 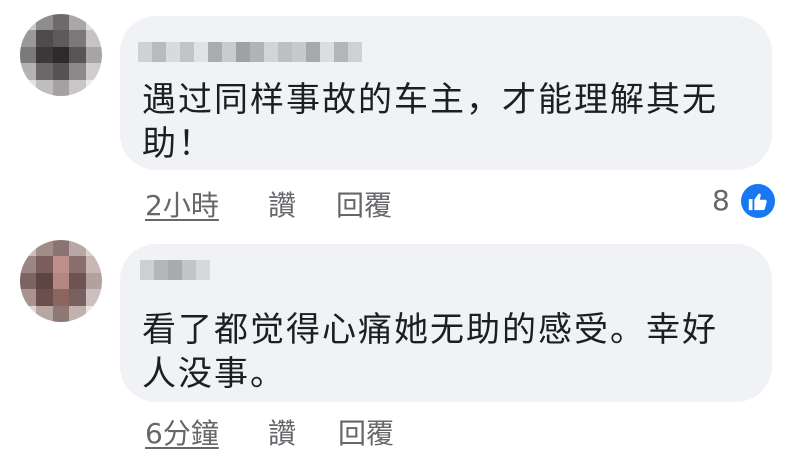 What do you see at coordinates (182, 204) in the screenshot?
I see `timestamp-link: 2小時` at bounding box center [182, 204].